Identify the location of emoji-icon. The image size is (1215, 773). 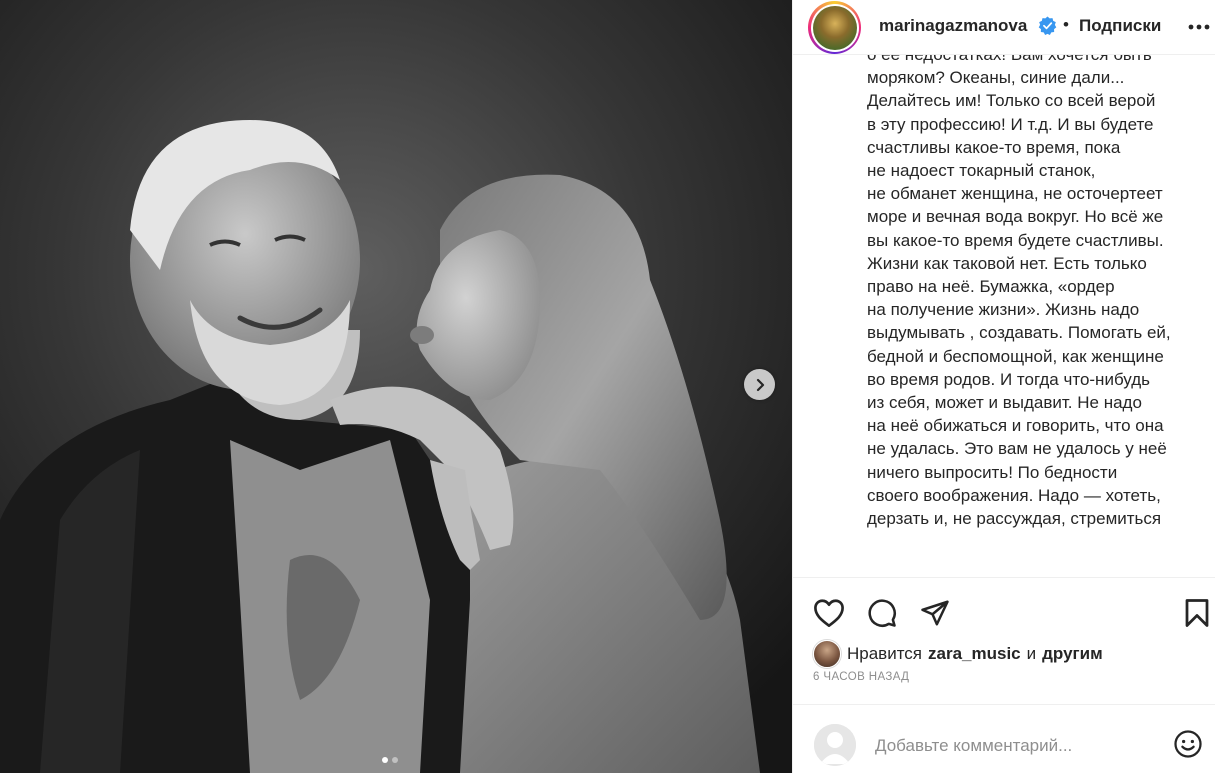
(1188, 744).